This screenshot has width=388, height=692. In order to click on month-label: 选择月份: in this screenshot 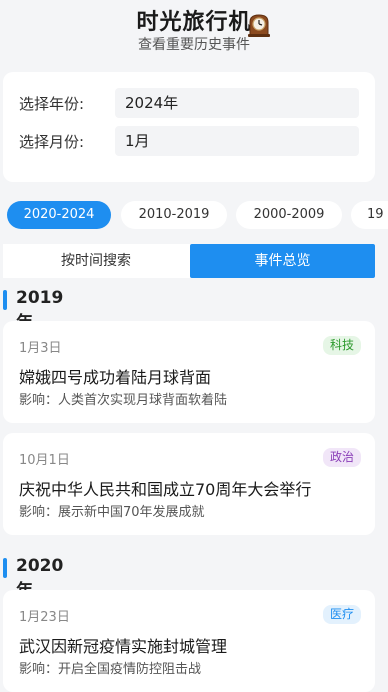, I will do `click(52, 142)`.